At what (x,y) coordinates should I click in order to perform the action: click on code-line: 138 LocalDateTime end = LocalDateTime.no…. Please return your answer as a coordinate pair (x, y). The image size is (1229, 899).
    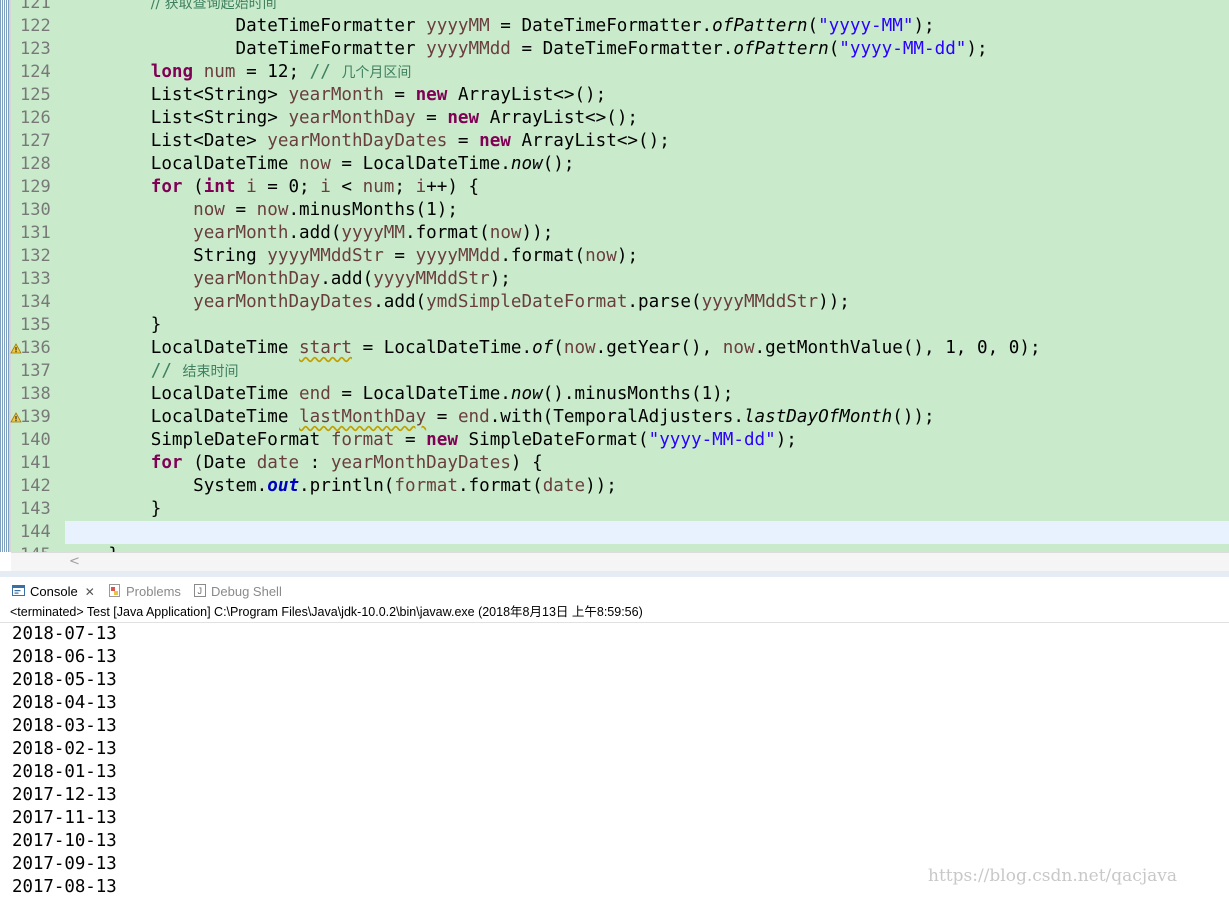
    Looking at the image, I should click on (614, 394).